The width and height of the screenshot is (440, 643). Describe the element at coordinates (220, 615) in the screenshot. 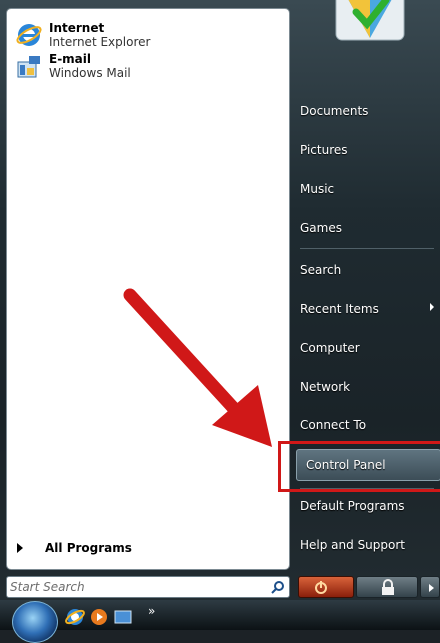

I see `taskbar: »` at that location.